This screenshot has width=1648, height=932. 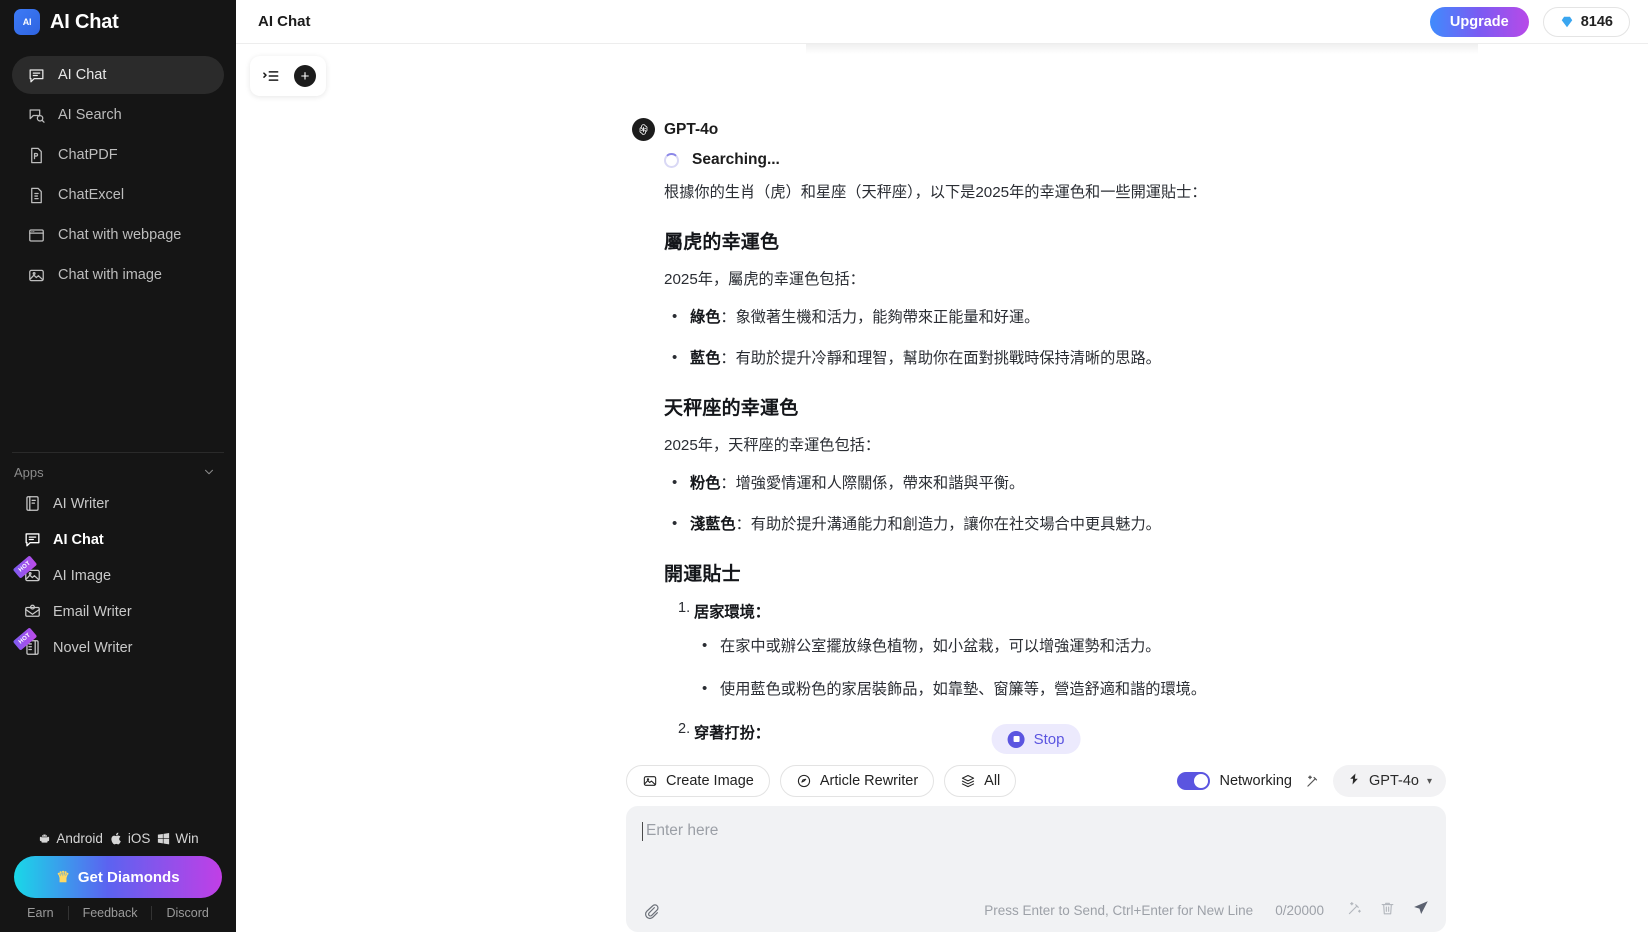 I want to click on app-item-ai-chat: AI Chat, so click(x=118, y=540).